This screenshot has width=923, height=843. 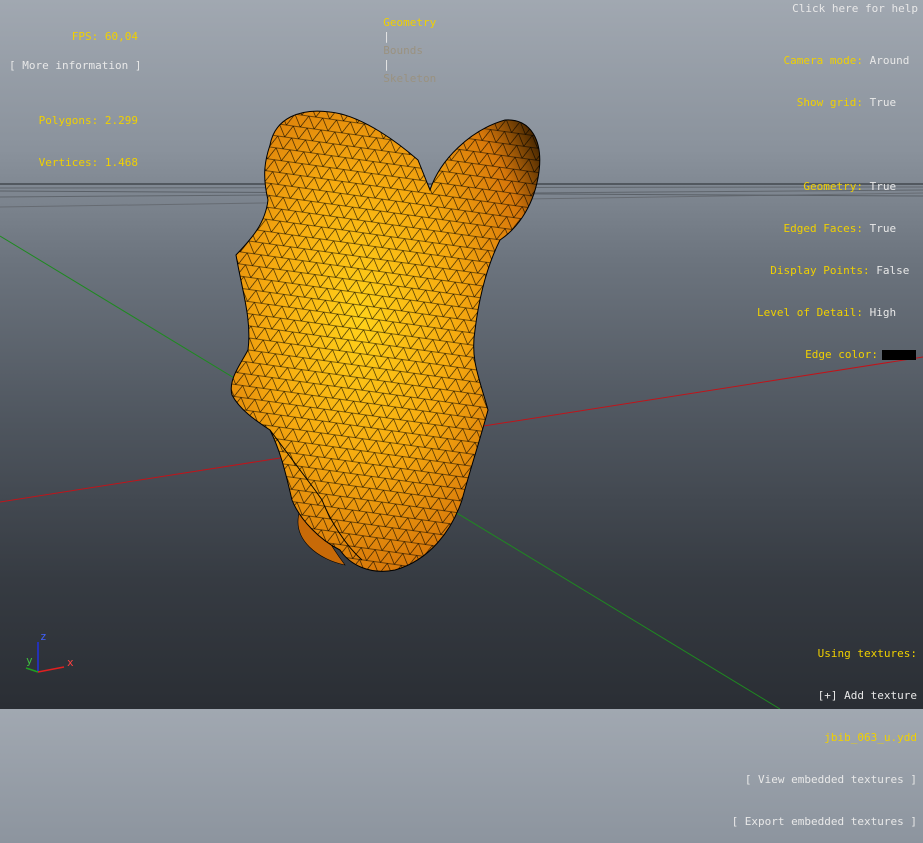 I want to click on gizmo-y-label: y, so click(x=29, y=660).